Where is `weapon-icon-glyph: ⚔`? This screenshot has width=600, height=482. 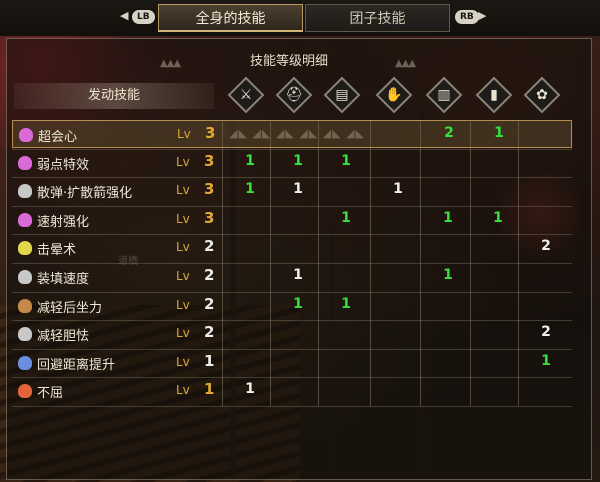 weapon-icon-glyph: ⚔ is located at coordinates (246, 95).